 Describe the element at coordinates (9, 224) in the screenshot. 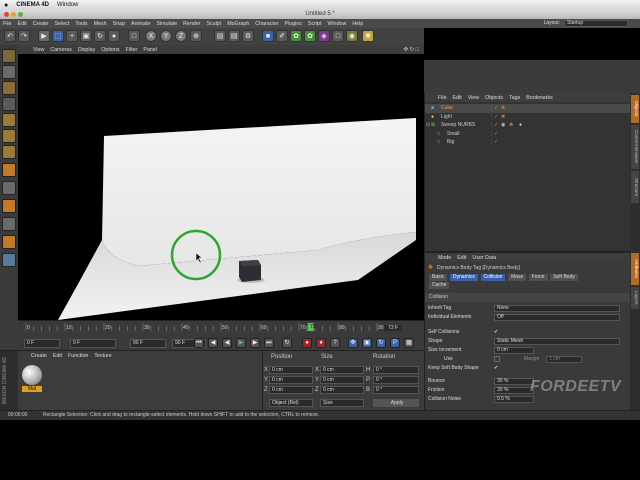

I see `lock-workplane-icon` at that location.